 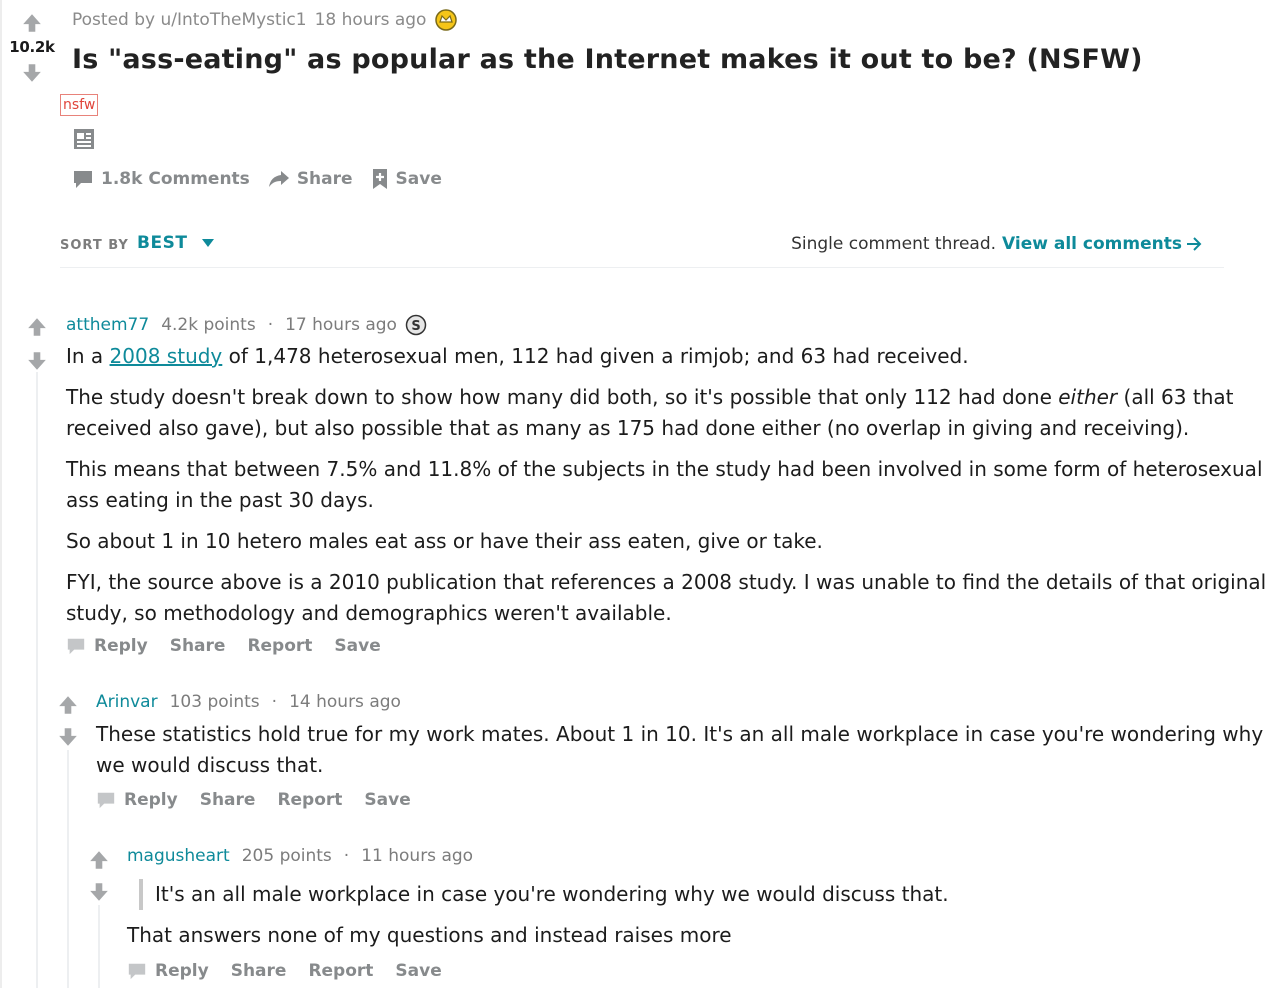 I want to click on comment-header: Arinvar 103 points · 14 hours ago, so click(x=248, y=702).